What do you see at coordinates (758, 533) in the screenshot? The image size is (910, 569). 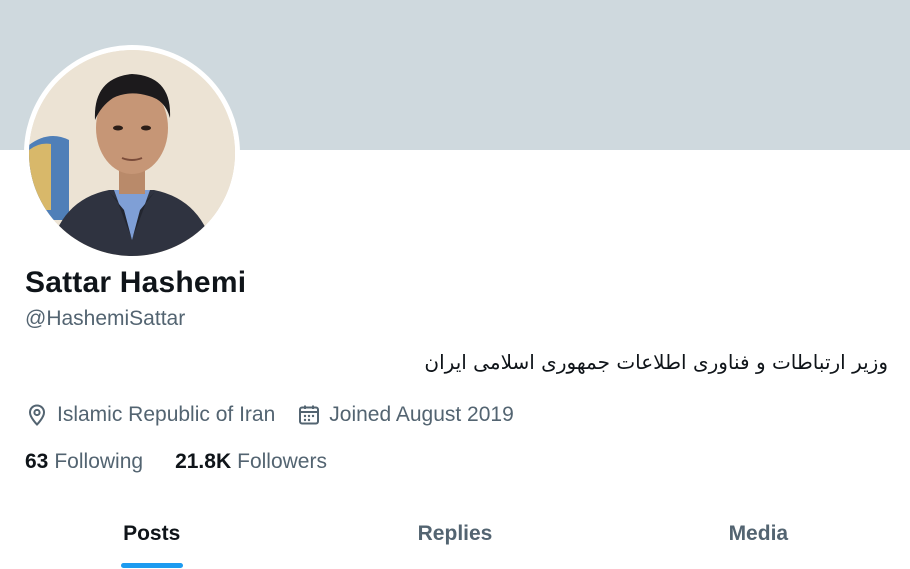 I see `tab-media-label: Media` at bounding box center [758, 533].